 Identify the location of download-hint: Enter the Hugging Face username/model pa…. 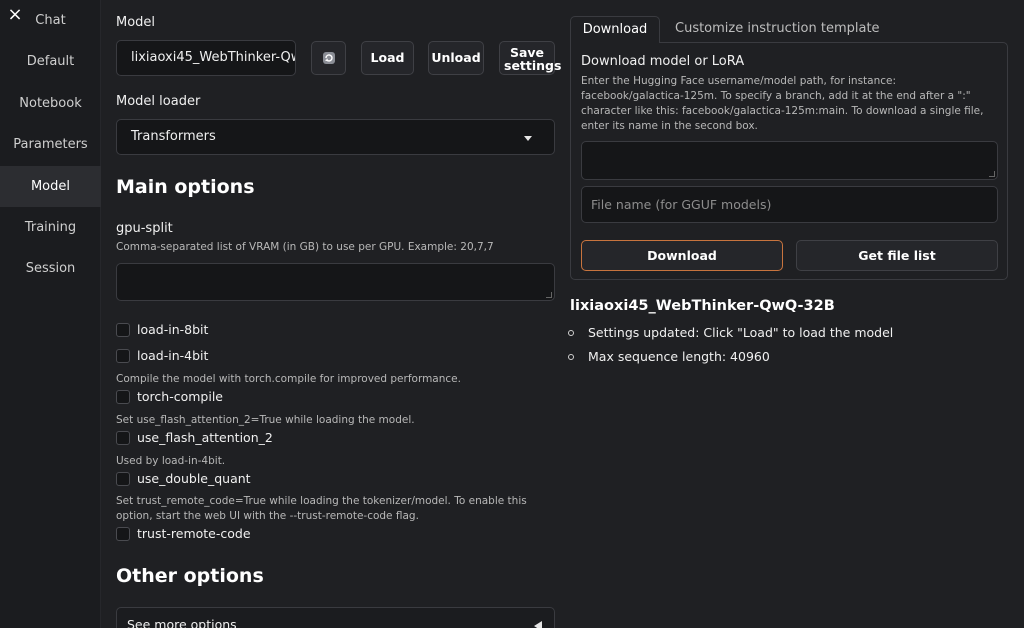
(782, 103).